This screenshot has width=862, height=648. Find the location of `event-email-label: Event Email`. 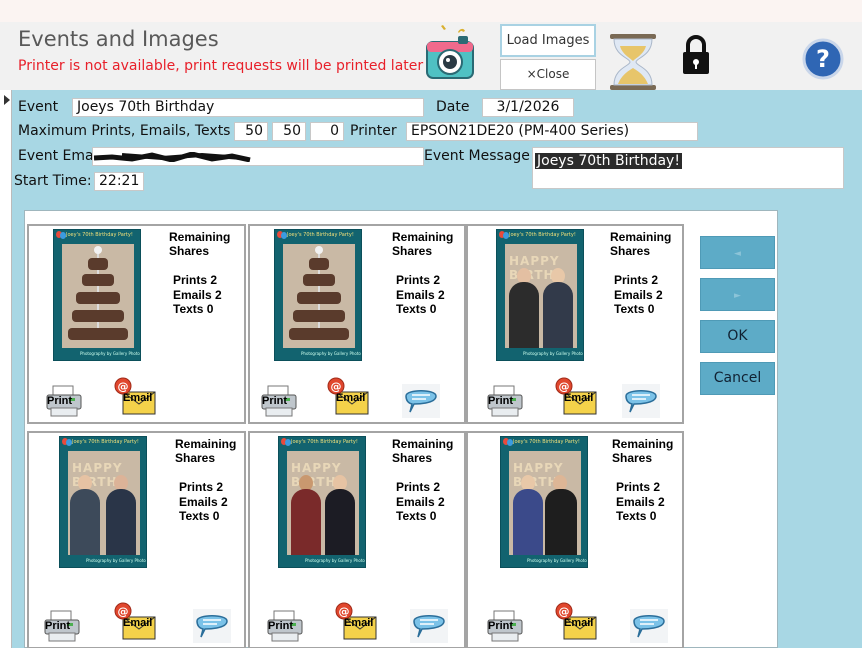

event-email-label: Event Email is located at coordinates (60, 156).